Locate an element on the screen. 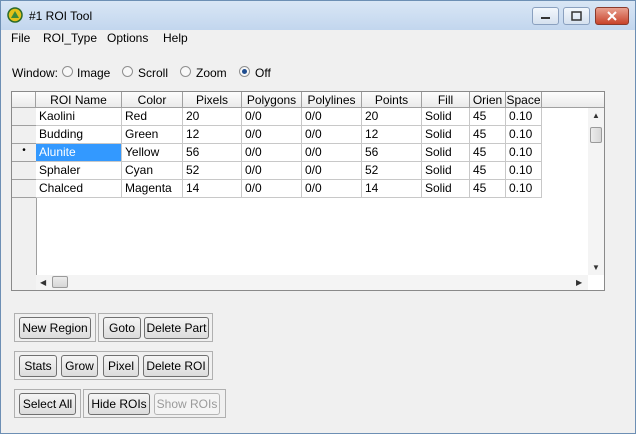  button-group-visibility: Hide ROIs Show ROIs is located at coordinates (154, 403).